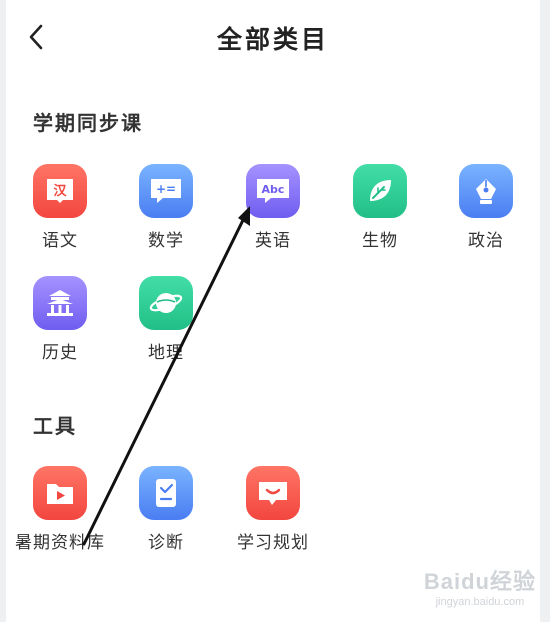  What do you see at coordinates (55, 426) in the screenshot?
I see `section-title-tools: 工具` at bounding box center [55, 426].